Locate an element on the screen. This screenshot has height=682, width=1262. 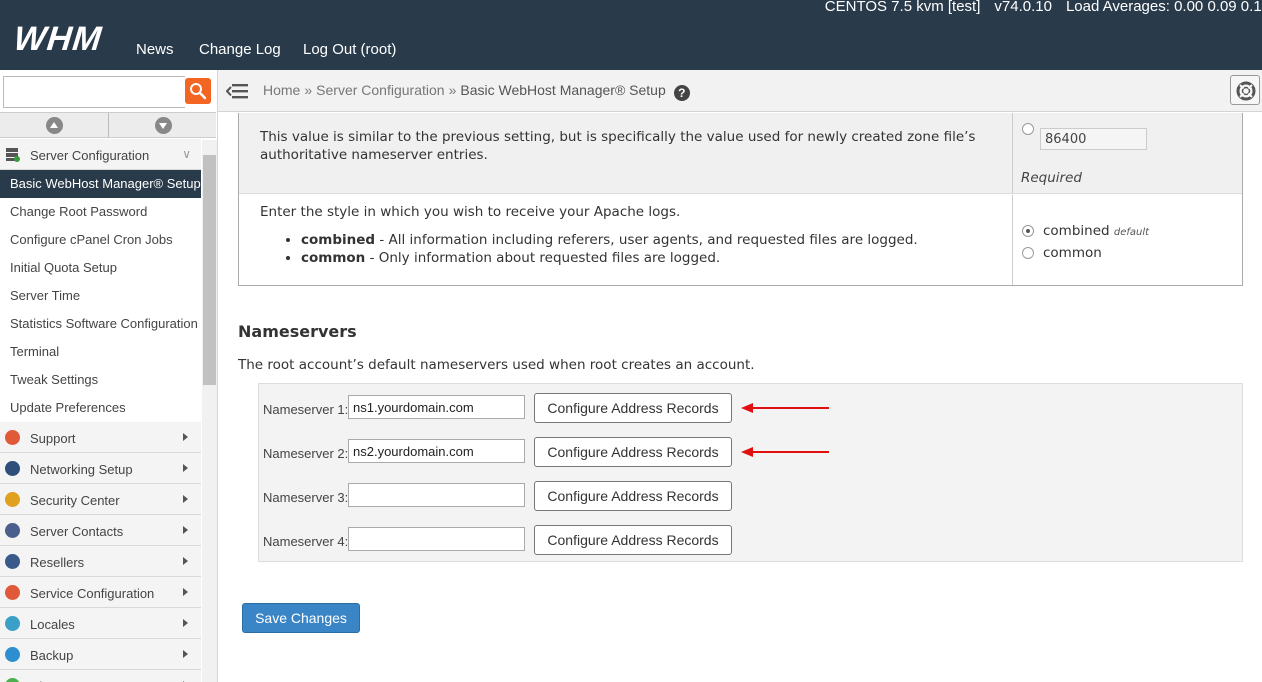
sidebar-item: Change Root Password is located at coordinates (100, 212).